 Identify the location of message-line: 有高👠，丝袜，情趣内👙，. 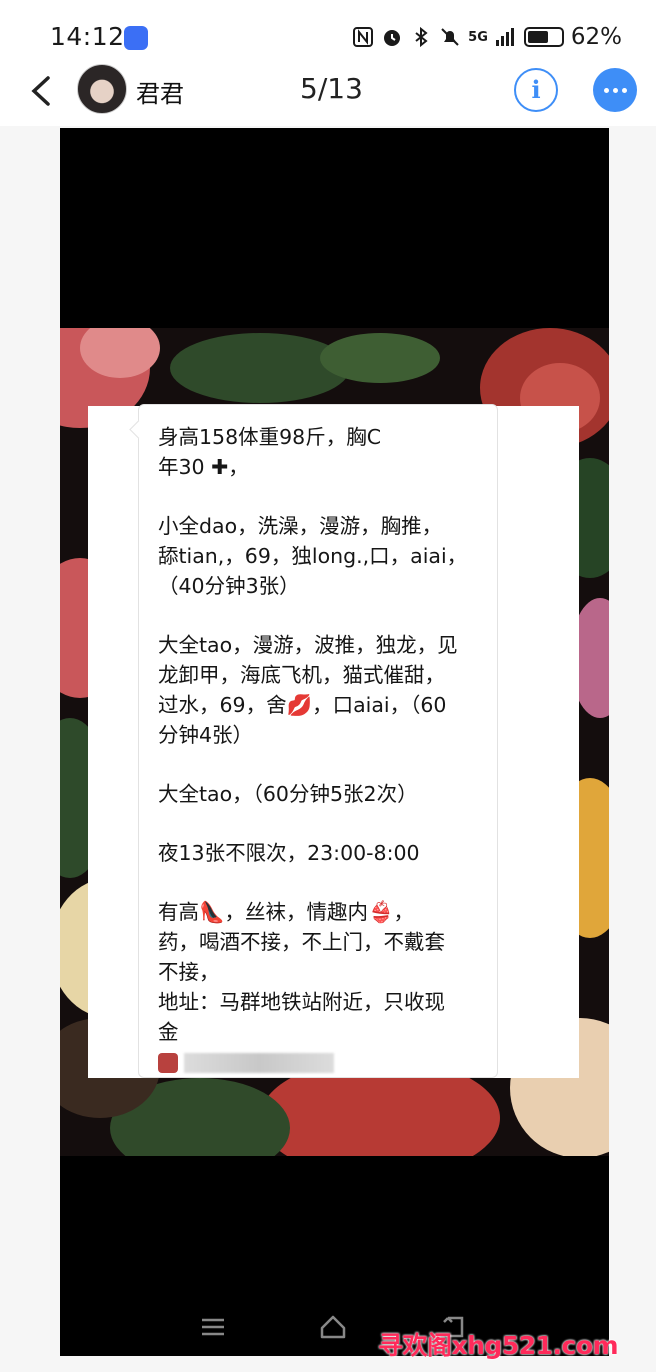
(286, 912).